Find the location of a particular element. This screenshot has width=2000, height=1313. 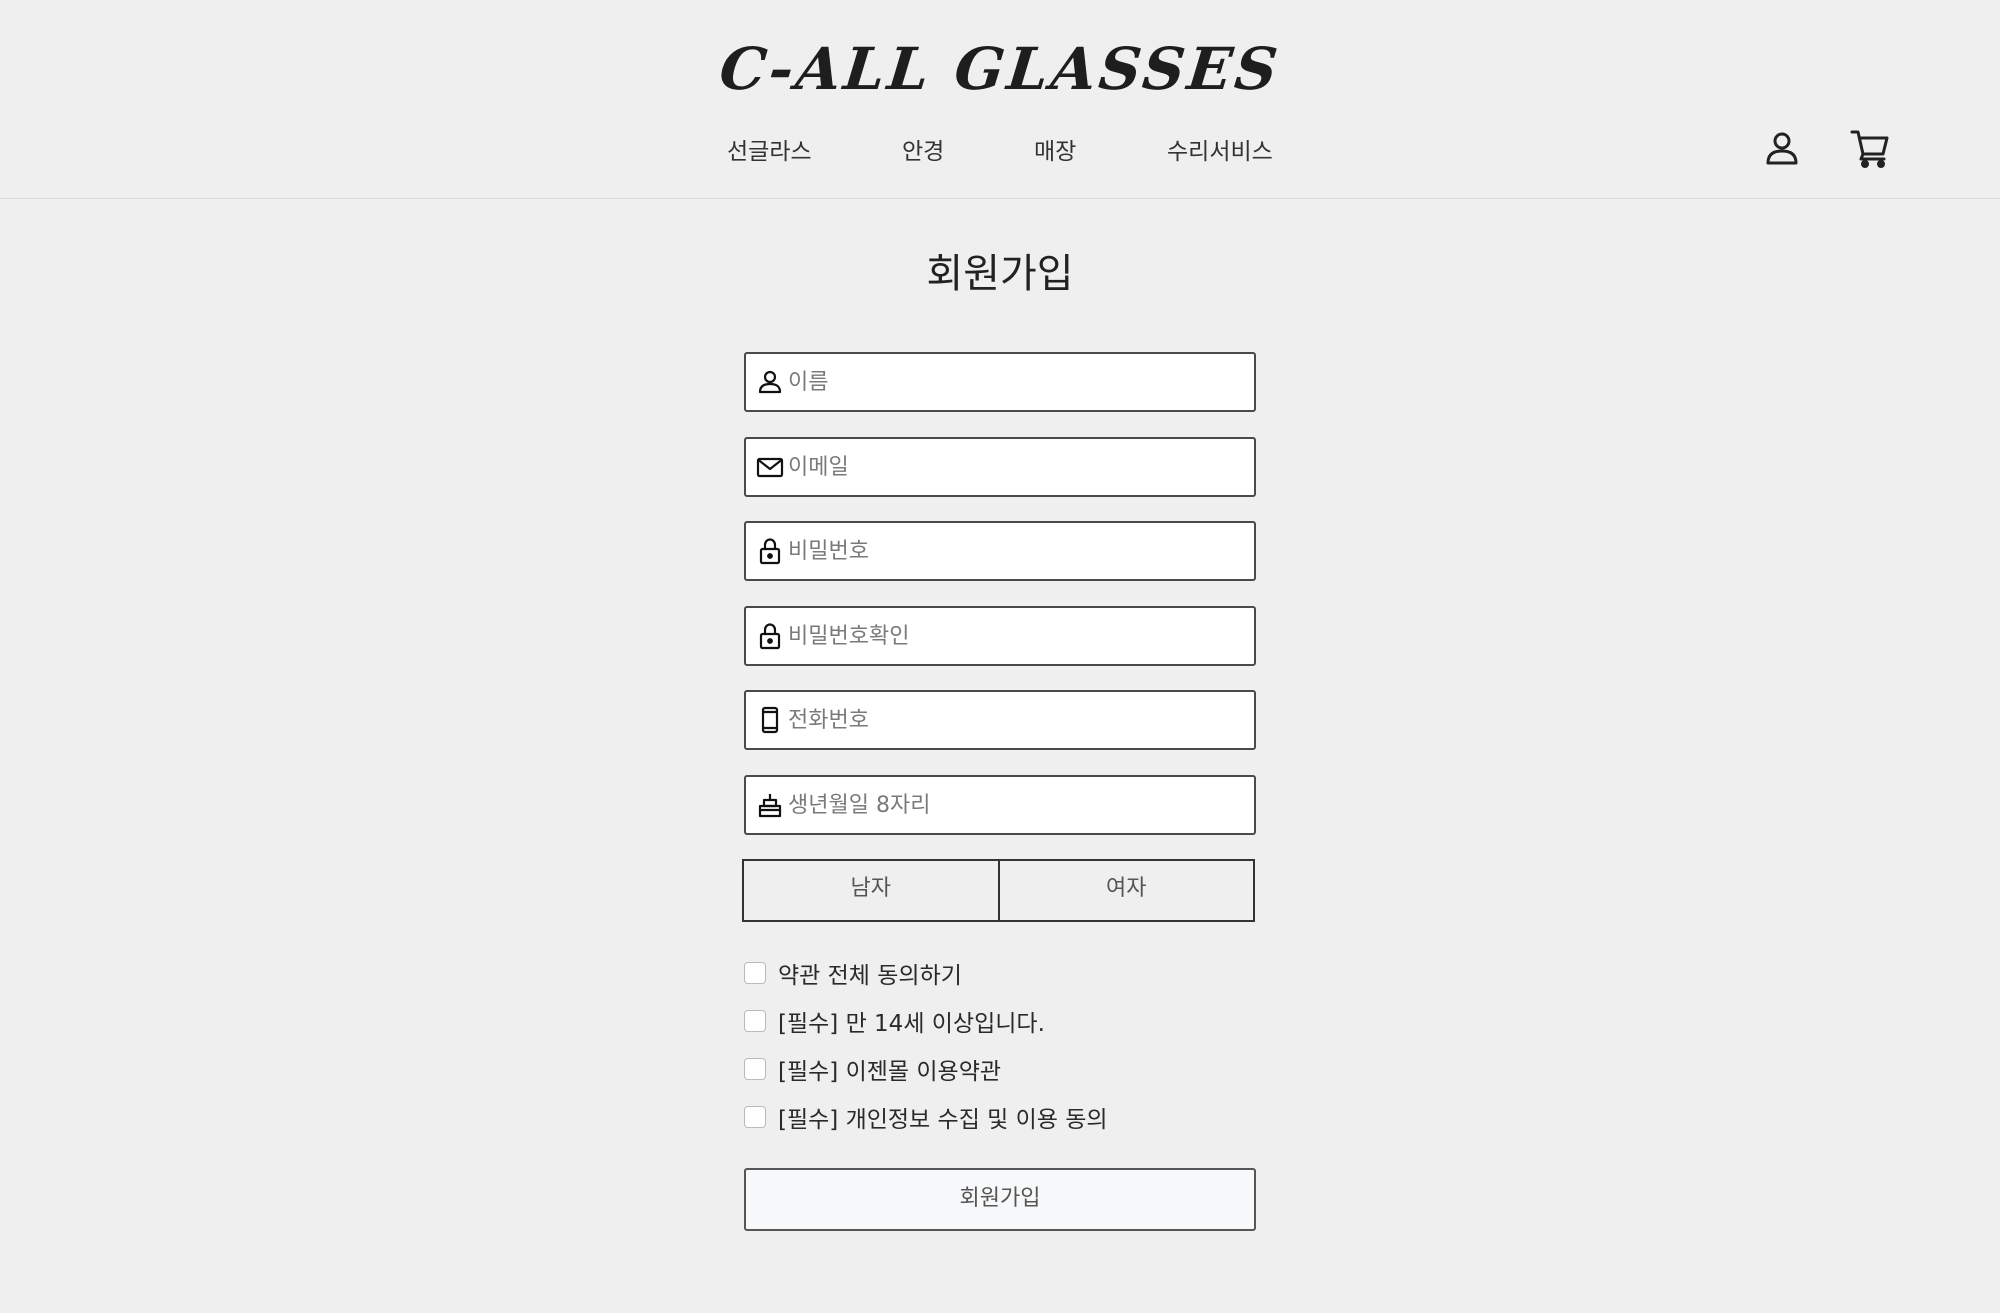

nav-item-stores: 매장 is located at coordinates (1055, 152).